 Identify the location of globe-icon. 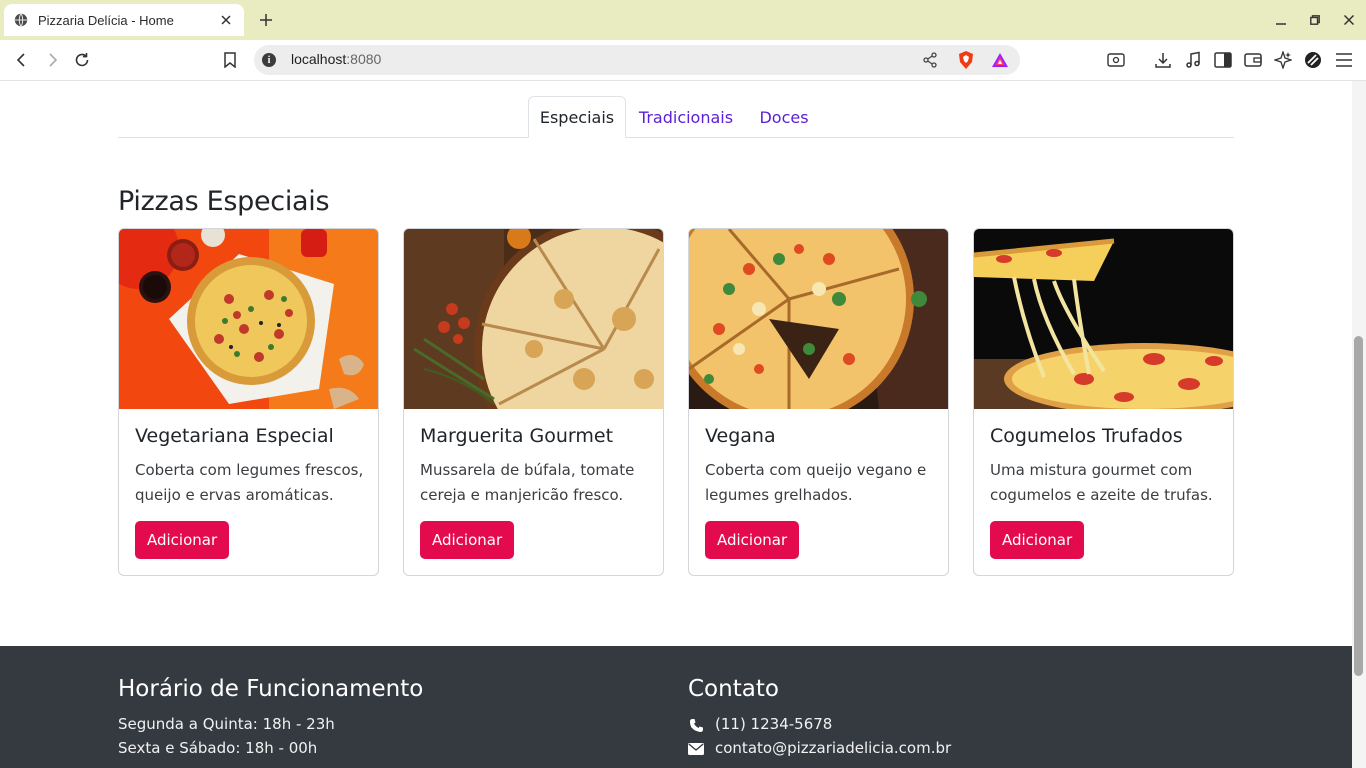
(21, 20).